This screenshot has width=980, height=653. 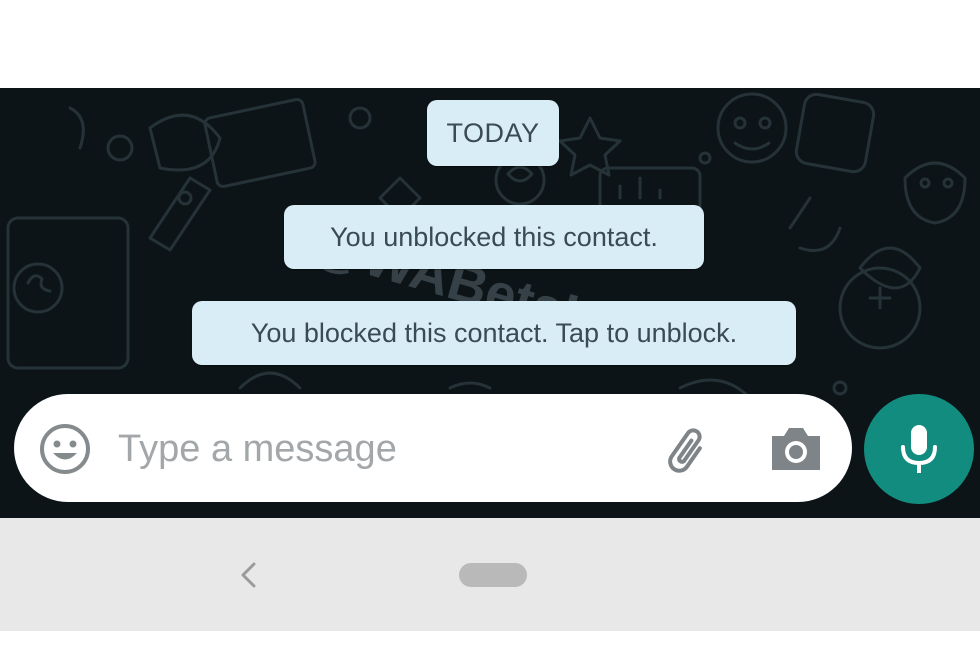 I want to click on message-input, so click(x=378, y=449).